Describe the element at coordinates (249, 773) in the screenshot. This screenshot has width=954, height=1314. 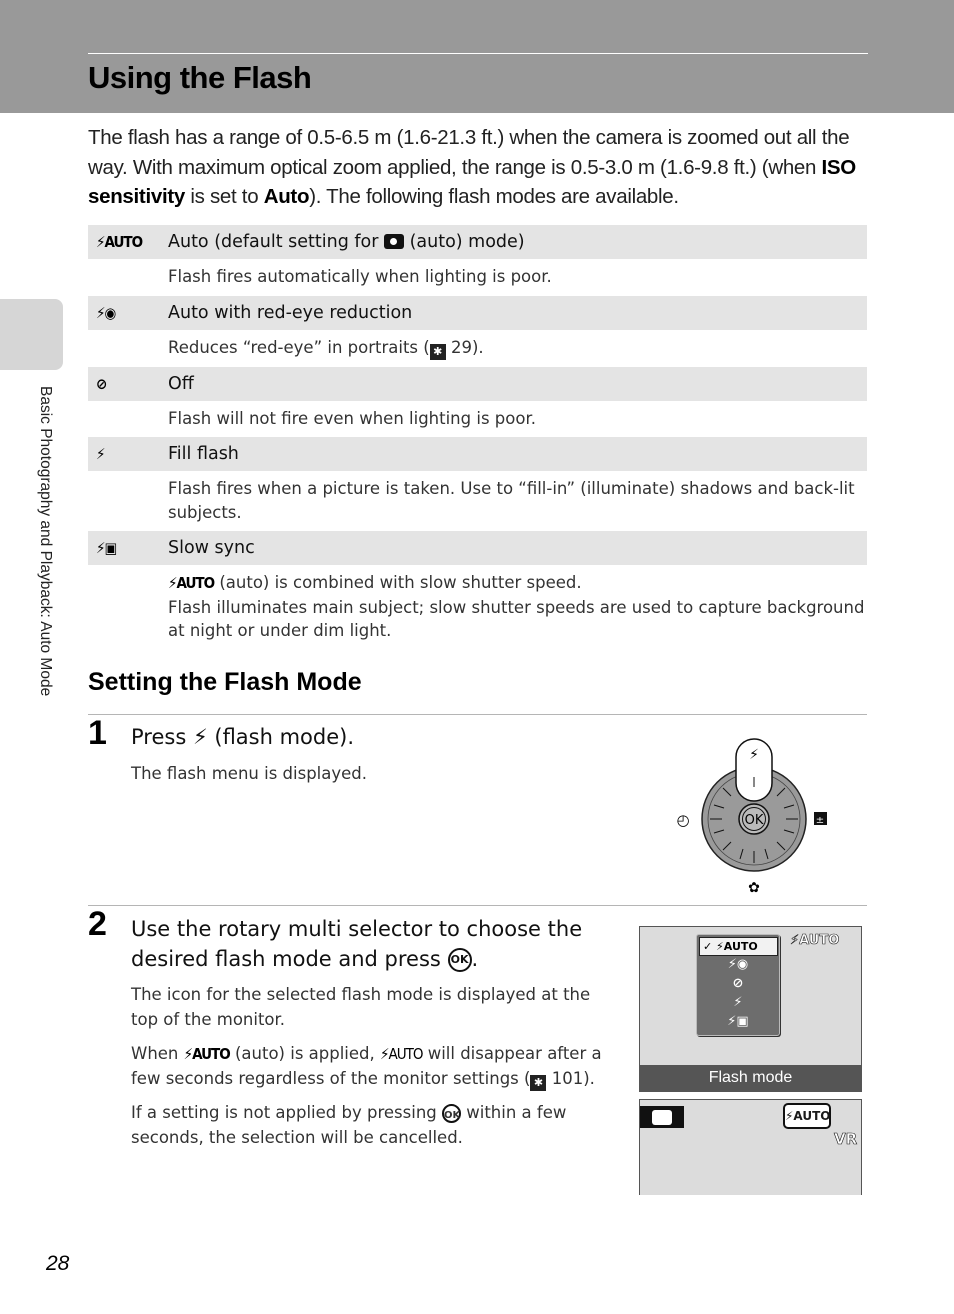
I see `step-body: The flash menu is displayed.` at that location.